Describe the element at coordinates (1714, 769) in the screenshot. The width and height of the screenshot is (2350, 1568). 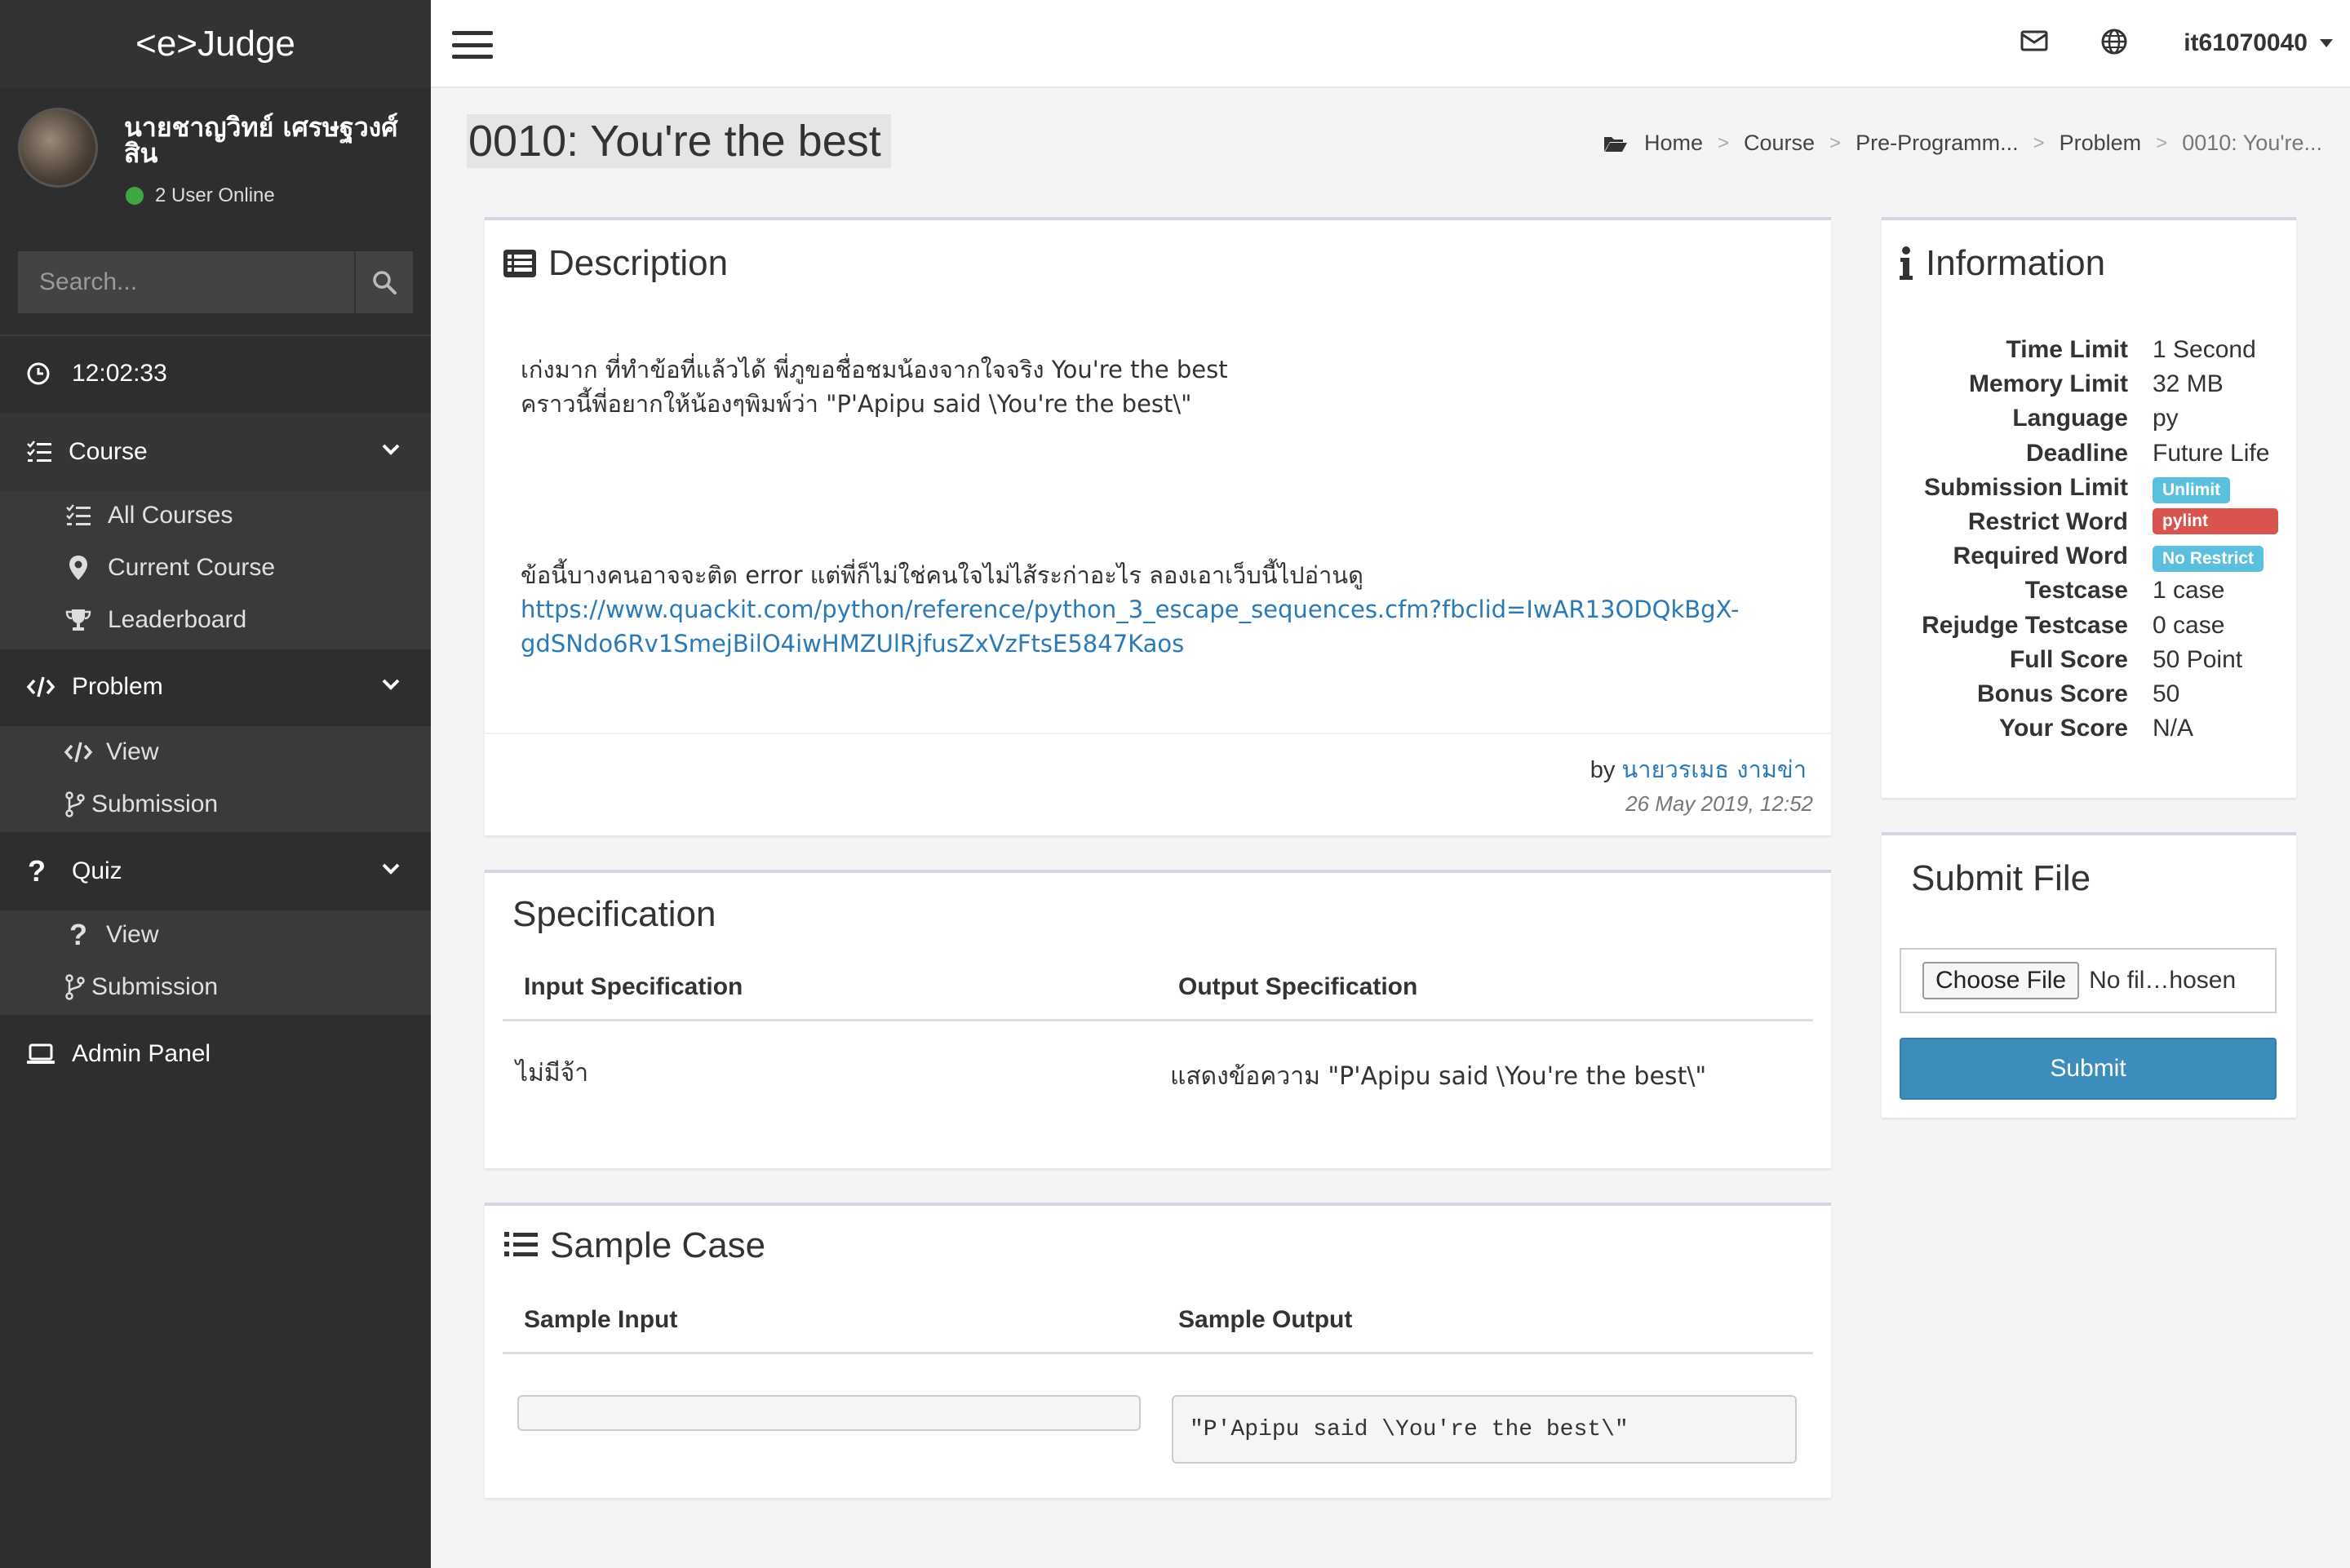
I see `author-link: นายวรเมธ งามข่า` at that location.